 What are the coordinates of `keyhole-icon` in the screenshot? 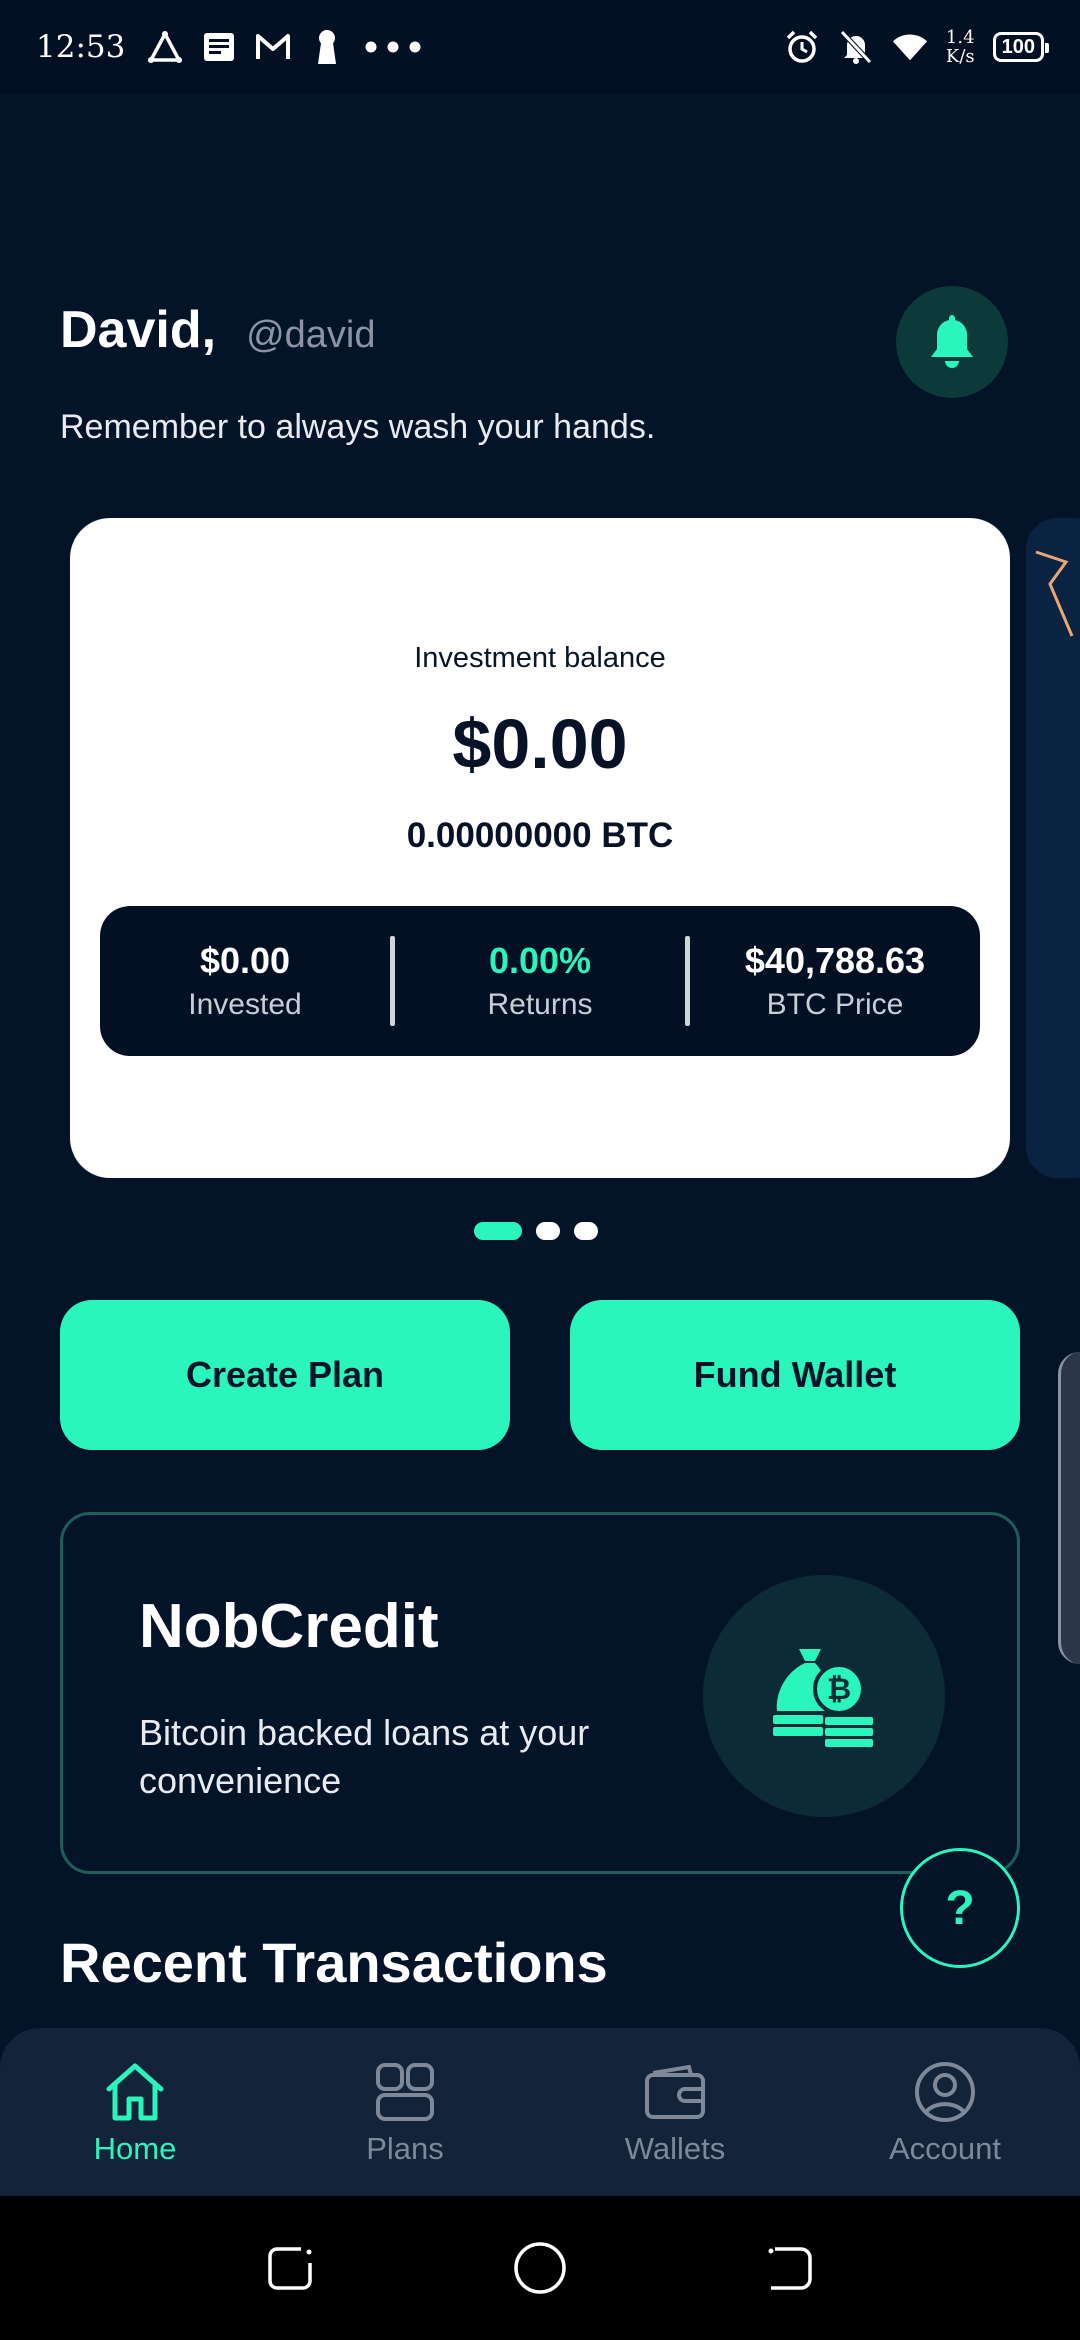 It's located at (327, 47).